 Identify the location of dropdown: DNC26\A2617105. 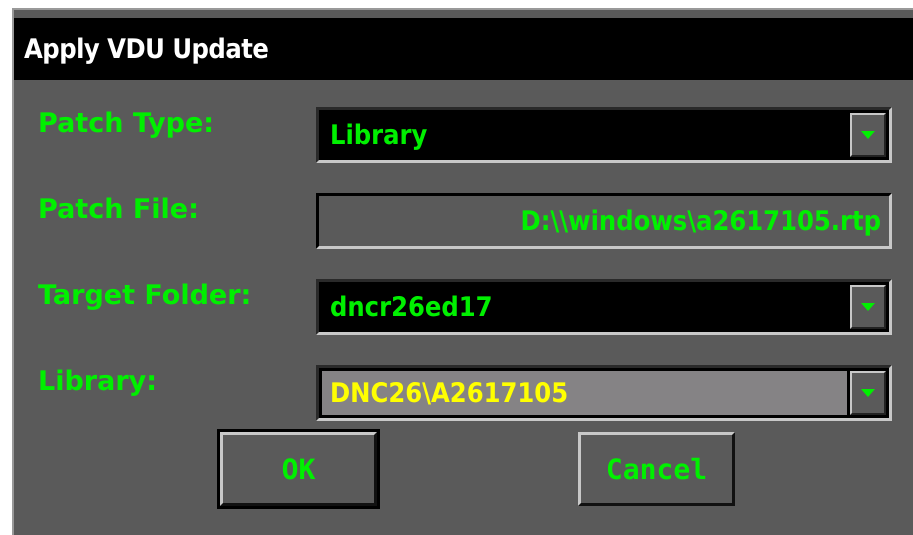
(604, 393).